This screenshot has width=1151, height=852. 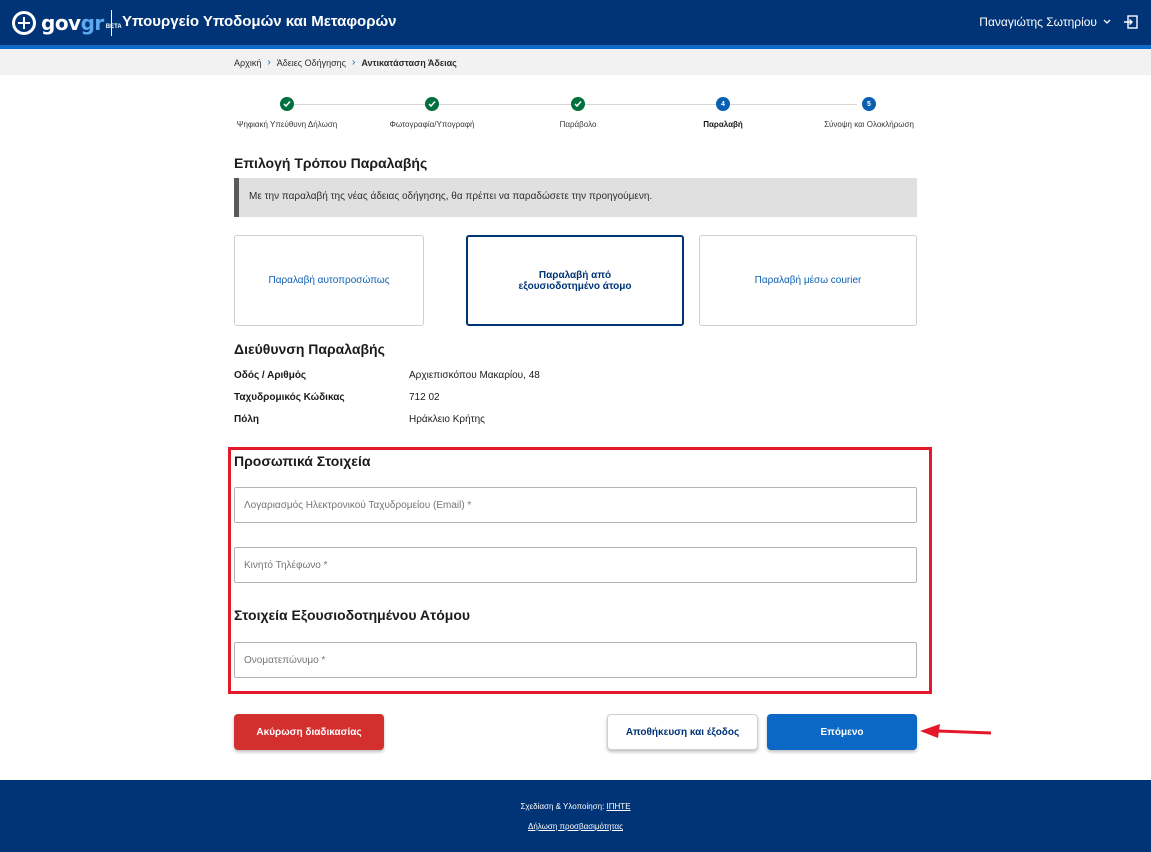 What do you see at coordinates (578, 124) in the screenshot?
I see `step-label: Παράβολο` at bounding box center [578, 124].